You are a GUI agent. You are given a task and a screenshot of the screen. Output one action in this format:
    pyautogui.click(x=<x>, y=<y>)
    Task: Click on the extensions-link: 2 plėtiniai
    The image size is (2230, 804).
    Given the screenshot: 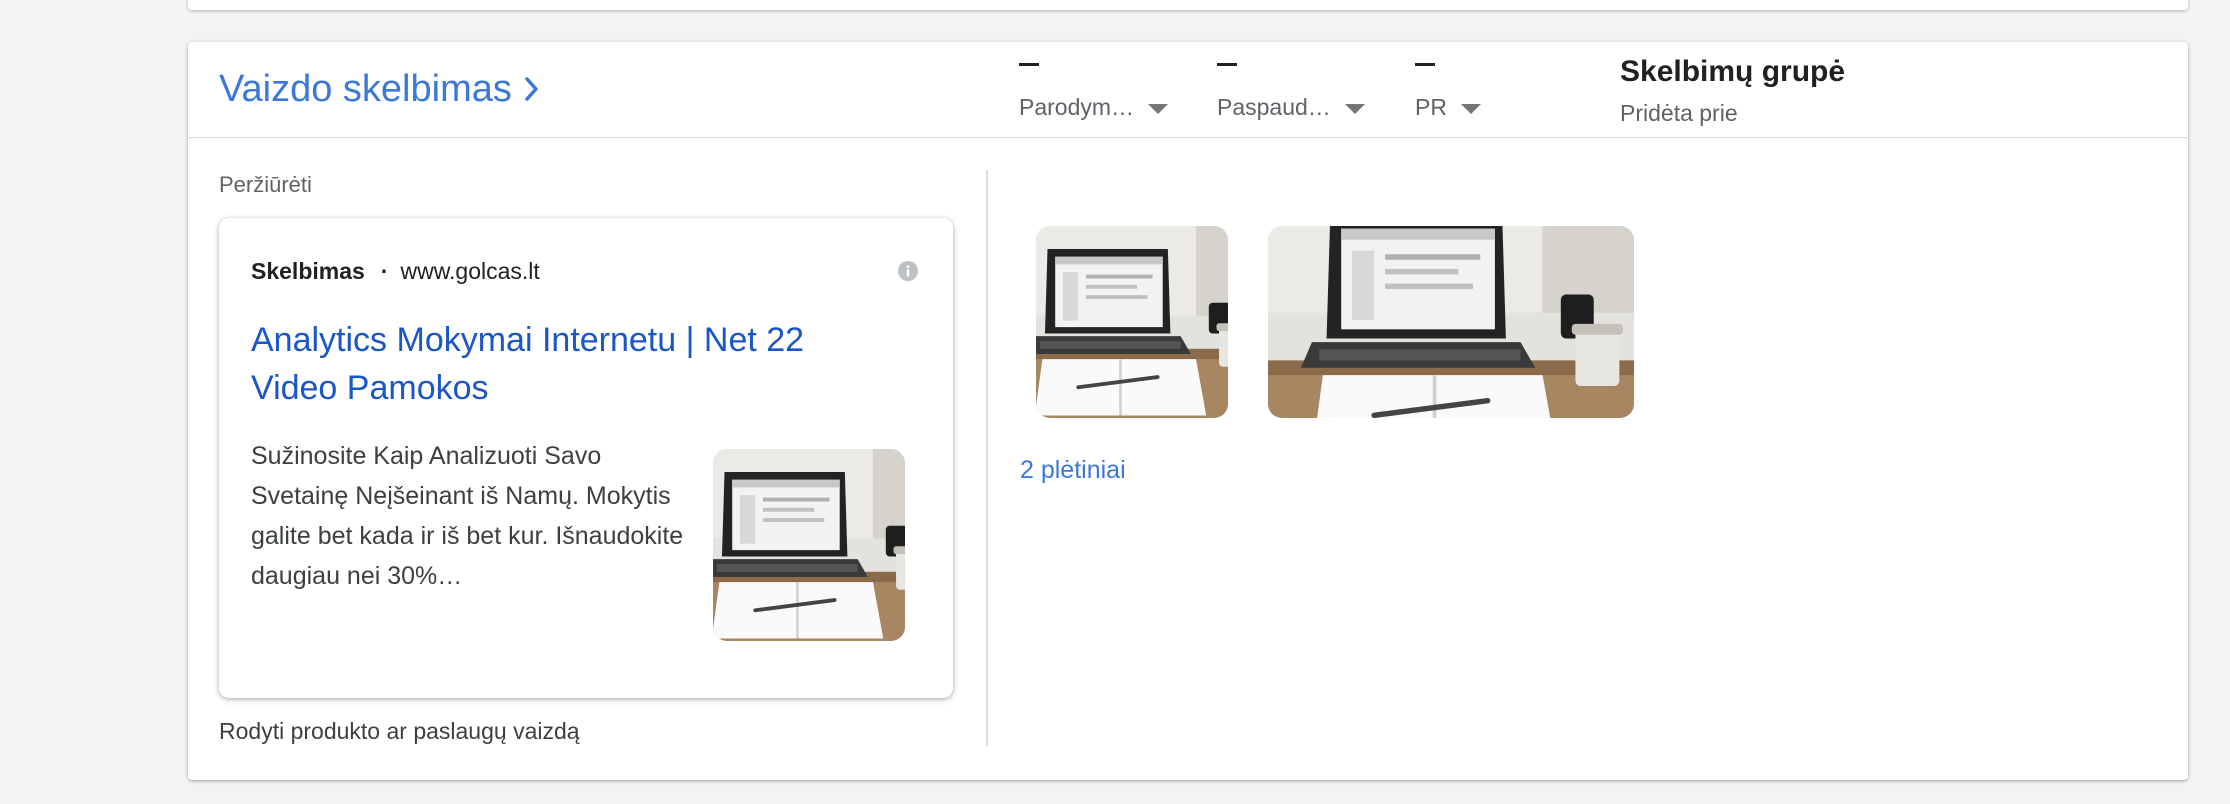 What is the action you would take?
    pyautogui.click(x=1073, y=470)
    